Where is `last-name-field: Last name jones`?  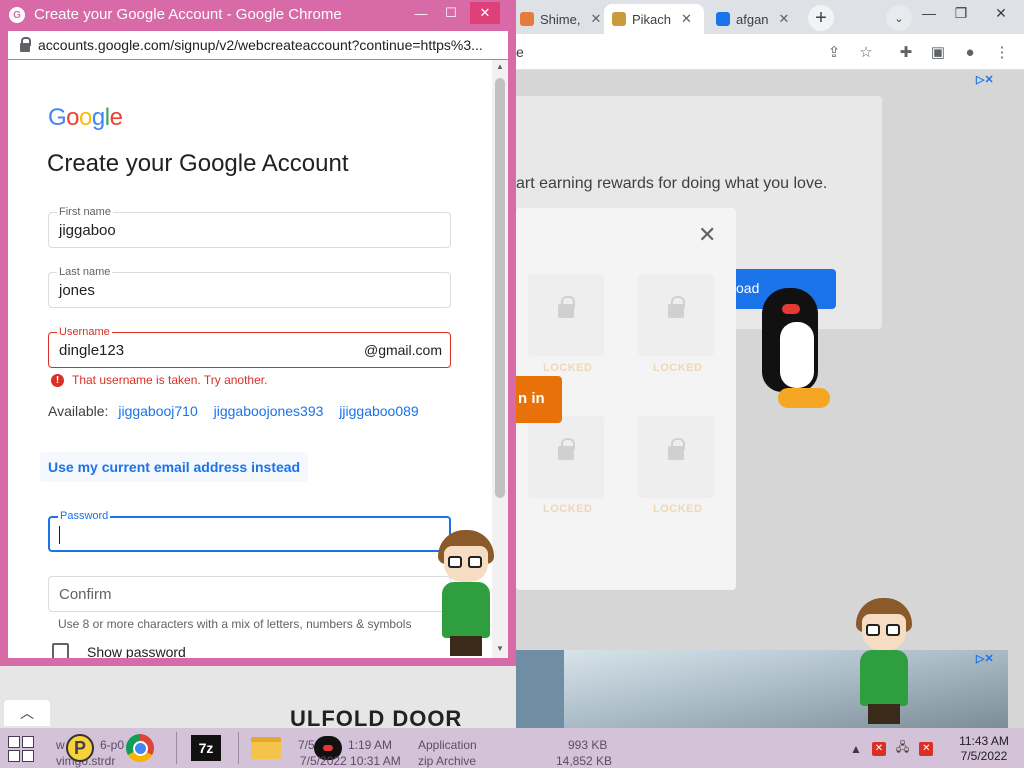 last-name-field: Last name jones is located at coordinates (249, 287).